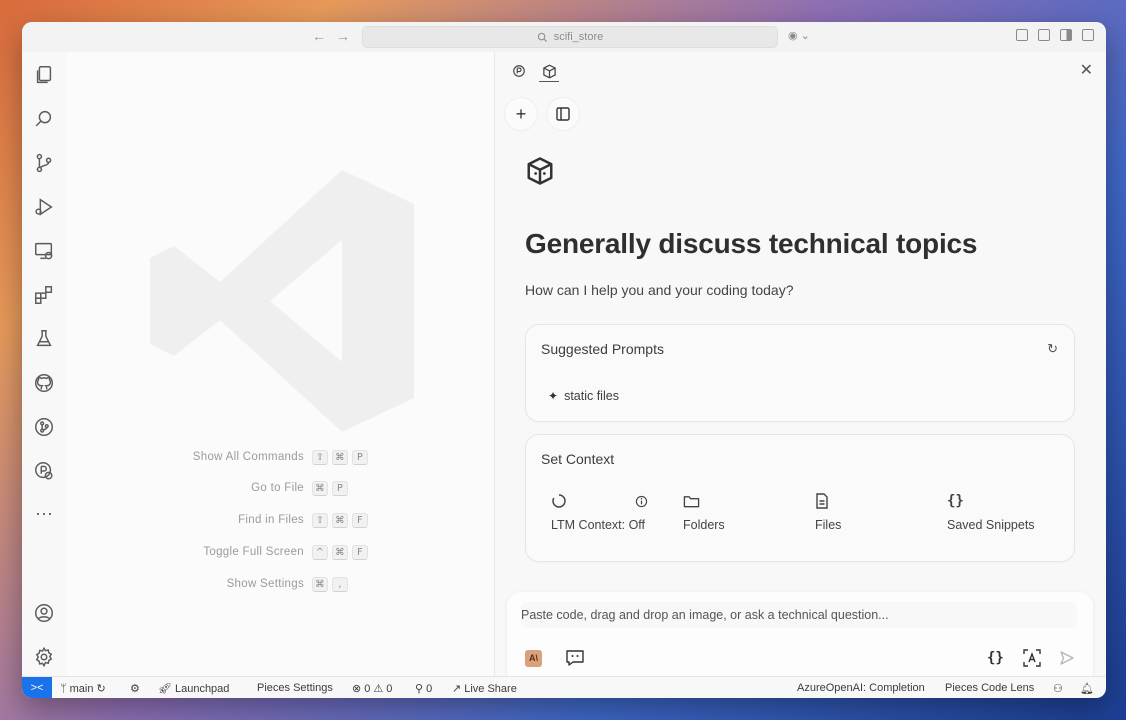 The height and width of the screenshot is (720, 1126). I want to click on pieces-logo-icon, so click(519, 71).